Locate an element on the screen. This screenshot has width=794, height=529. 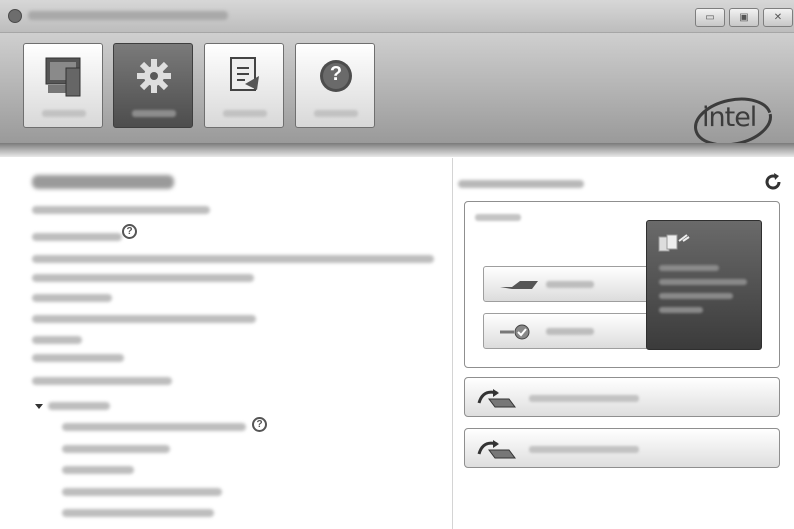
drive-check-icon is located at coordinates (520, 334).